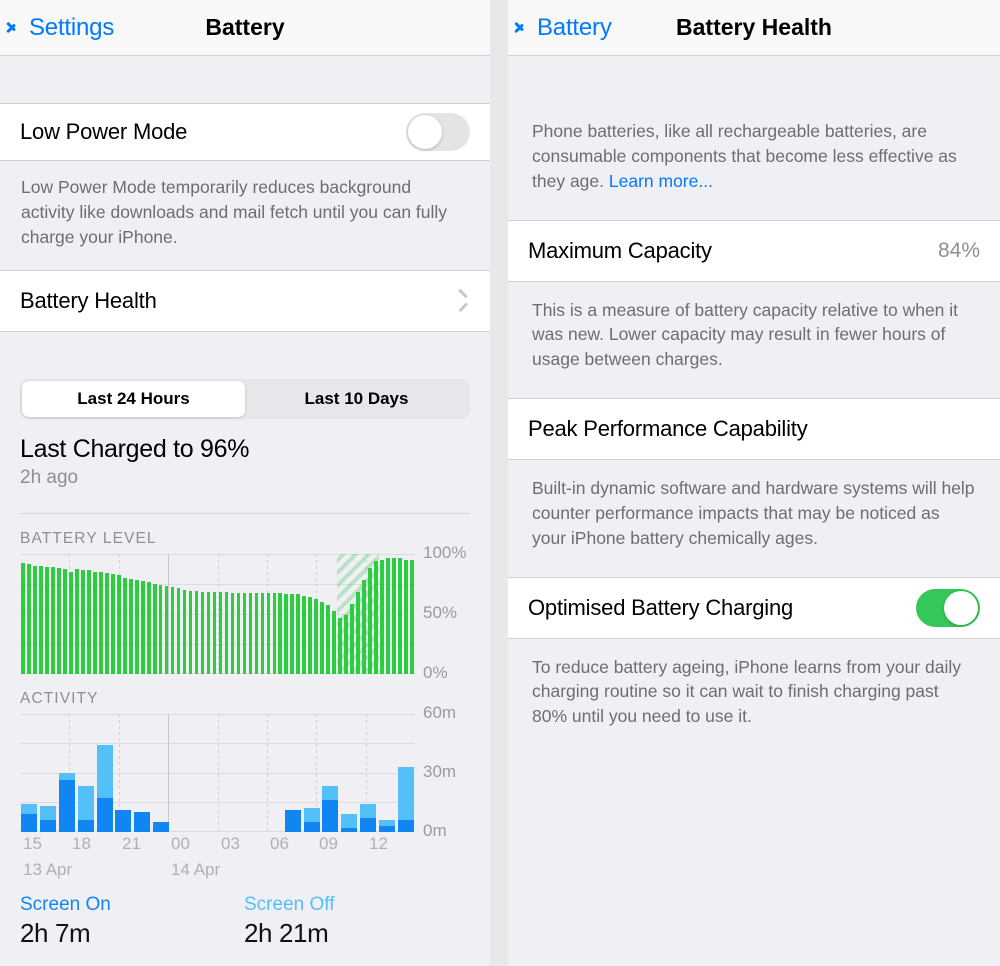  Describe the element at coordinates (88, 300) in the screenshot. I see `battery-health-label: Battery Health` at that location.